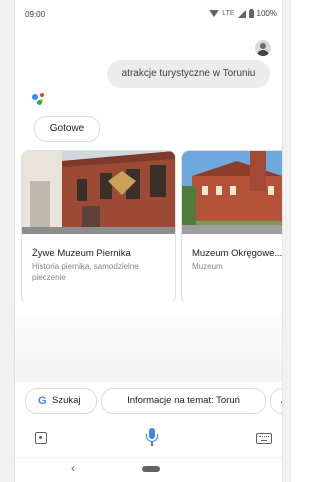  What do you see at coordinates (266, 13) in the screenshot?
I see `battery-percent: 100%` at bounding box center [266, 13].